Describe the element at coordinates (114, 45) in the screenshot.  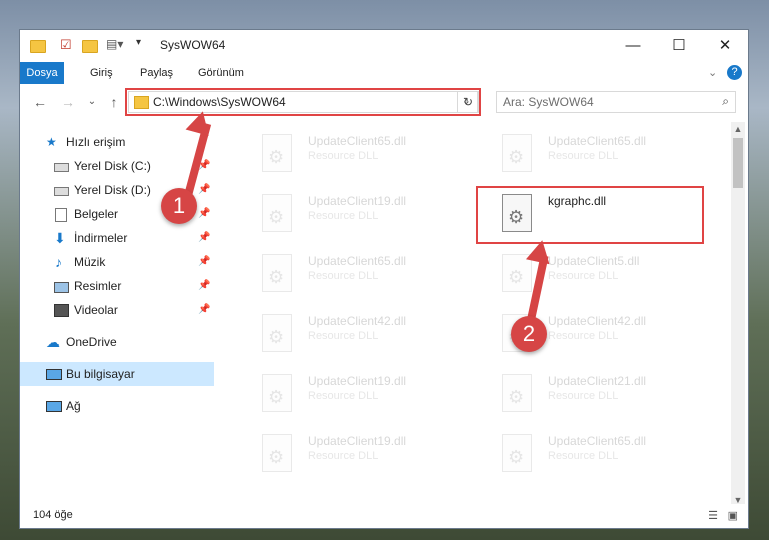
I see `quick-access-toolbar-icon: ▤▾` at that location.